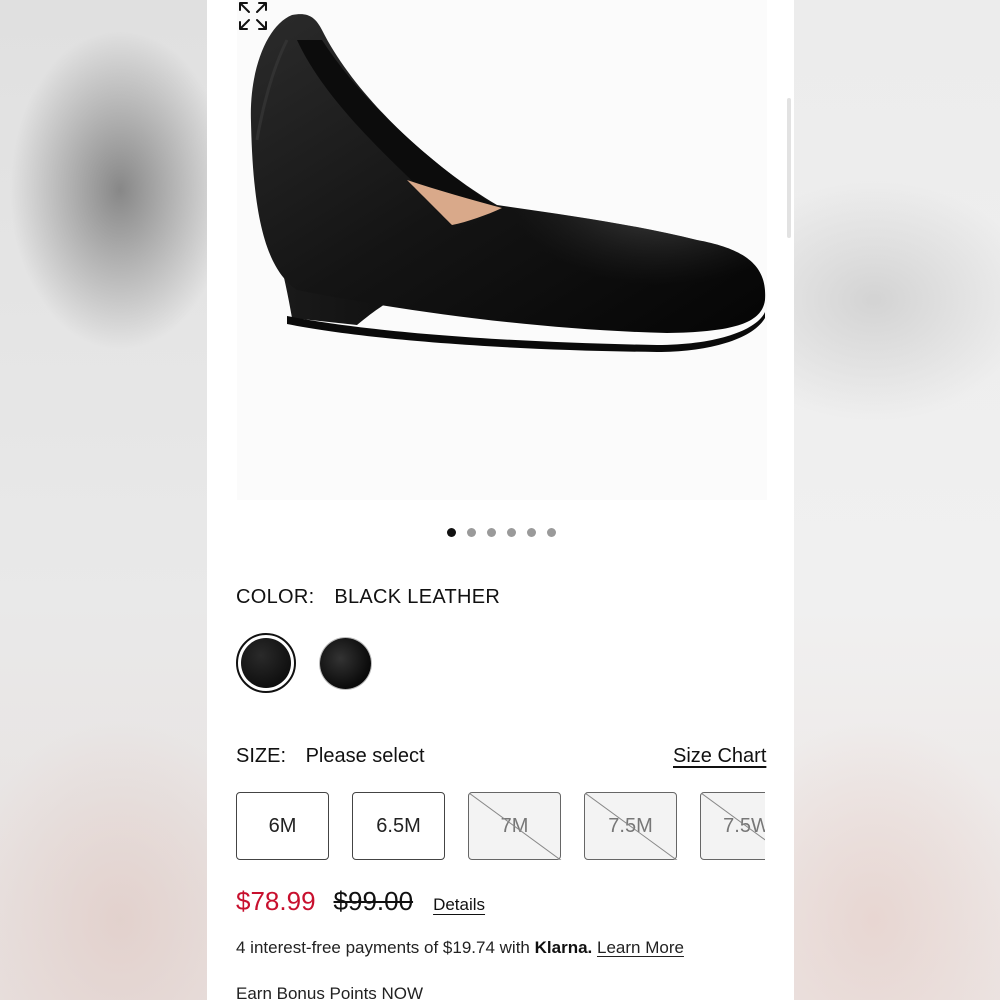  I want to click on color-value: BLACK LEATHER, so click(417, 597).